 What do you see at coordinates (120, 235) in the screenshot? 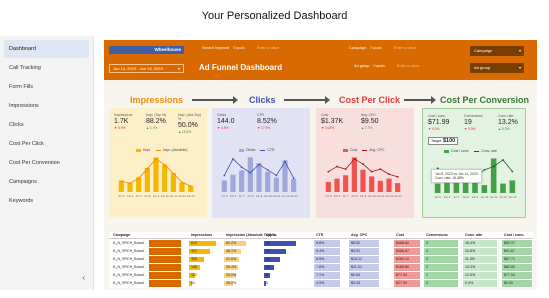
I see `column-header: Campaign` at bounding box center [120, 235].